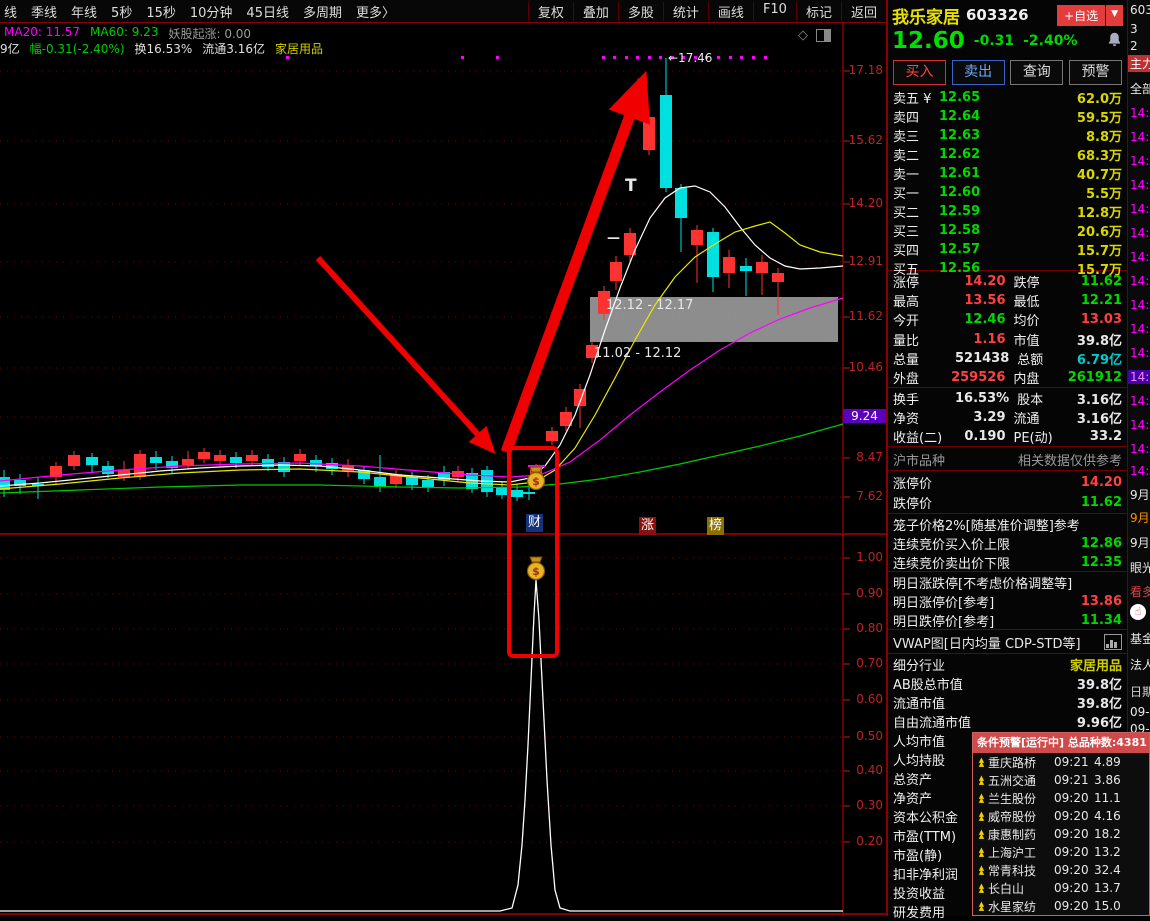 This screenshot has width=1150, height=921. Describe the element at coordinates (932, 723) in the screenshot. I see `info-label: 自由流通市值` at that location.